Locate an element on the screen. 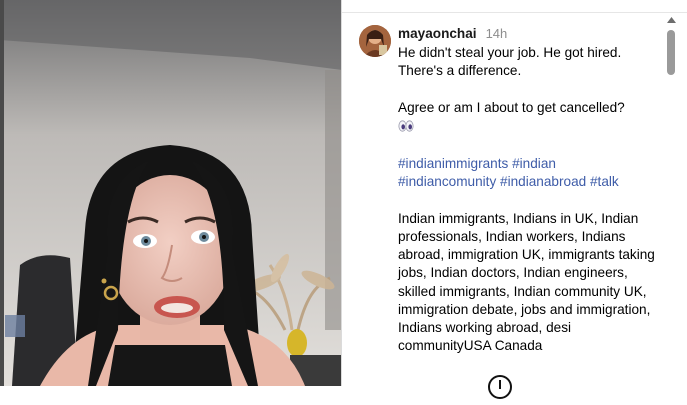  avatar-image is located at coordinates (375, 41).